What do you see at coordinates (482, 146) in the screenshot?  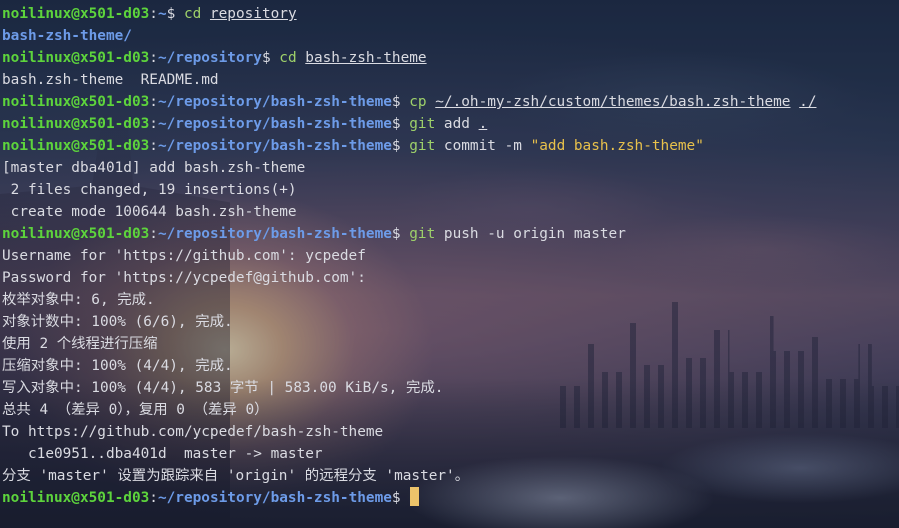 I see `command-subcommand: commit -m` at bounding box center [482, 146].